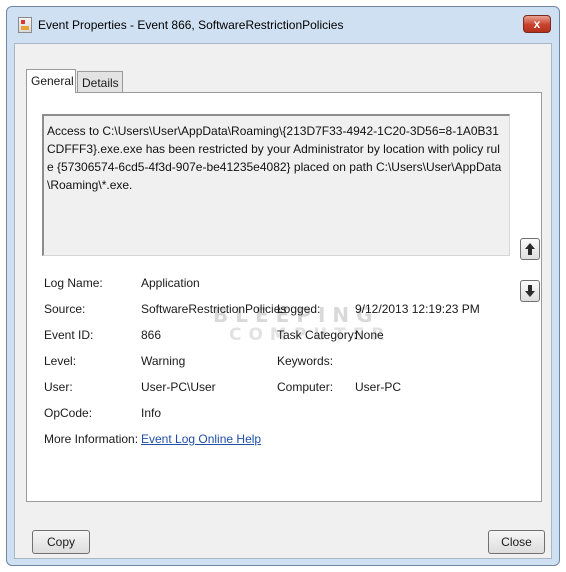 Image resolution: width=566 pixels, height=572 pixels. What do you see at coordinates (91, 439) in the screenshot?
I see `more-information-label: More Information:` at bounding box center [91, 439].